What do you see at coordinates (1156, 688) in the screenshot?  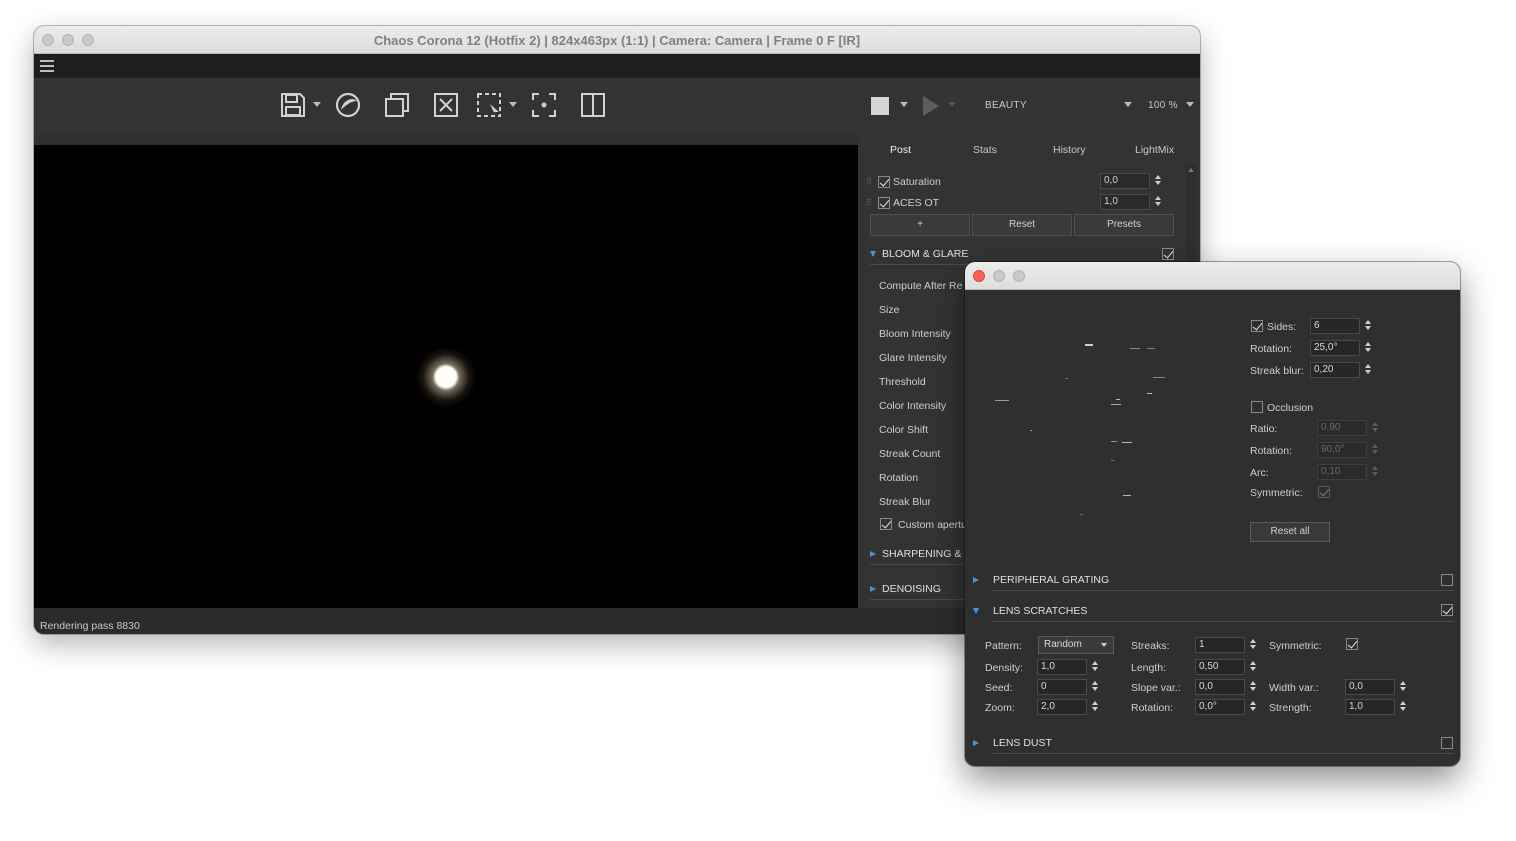 I see `slope-var-label: Slope var.:` at bounding box center [1156, 688].